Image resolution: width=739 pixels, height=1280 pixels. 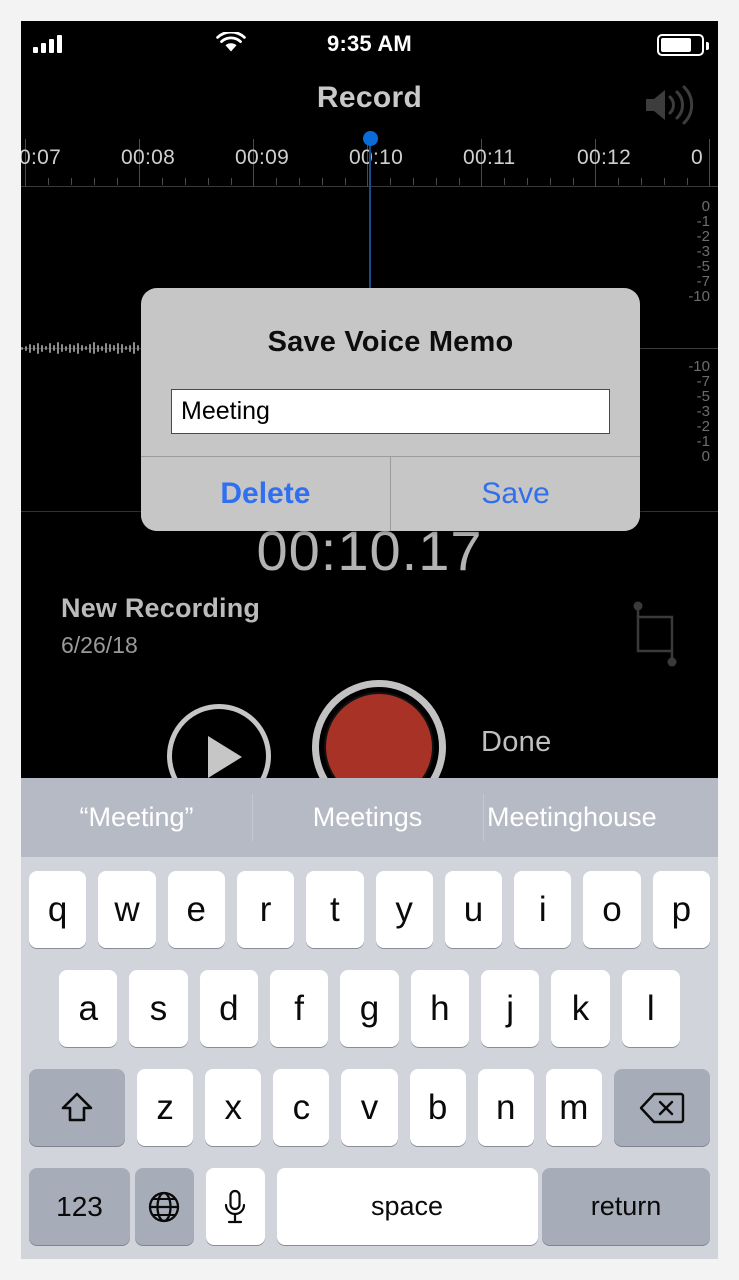 What do you see at coordinates (612, 909) in the screenshot?
I see `key-o: o` at bounding box center [612, 909].